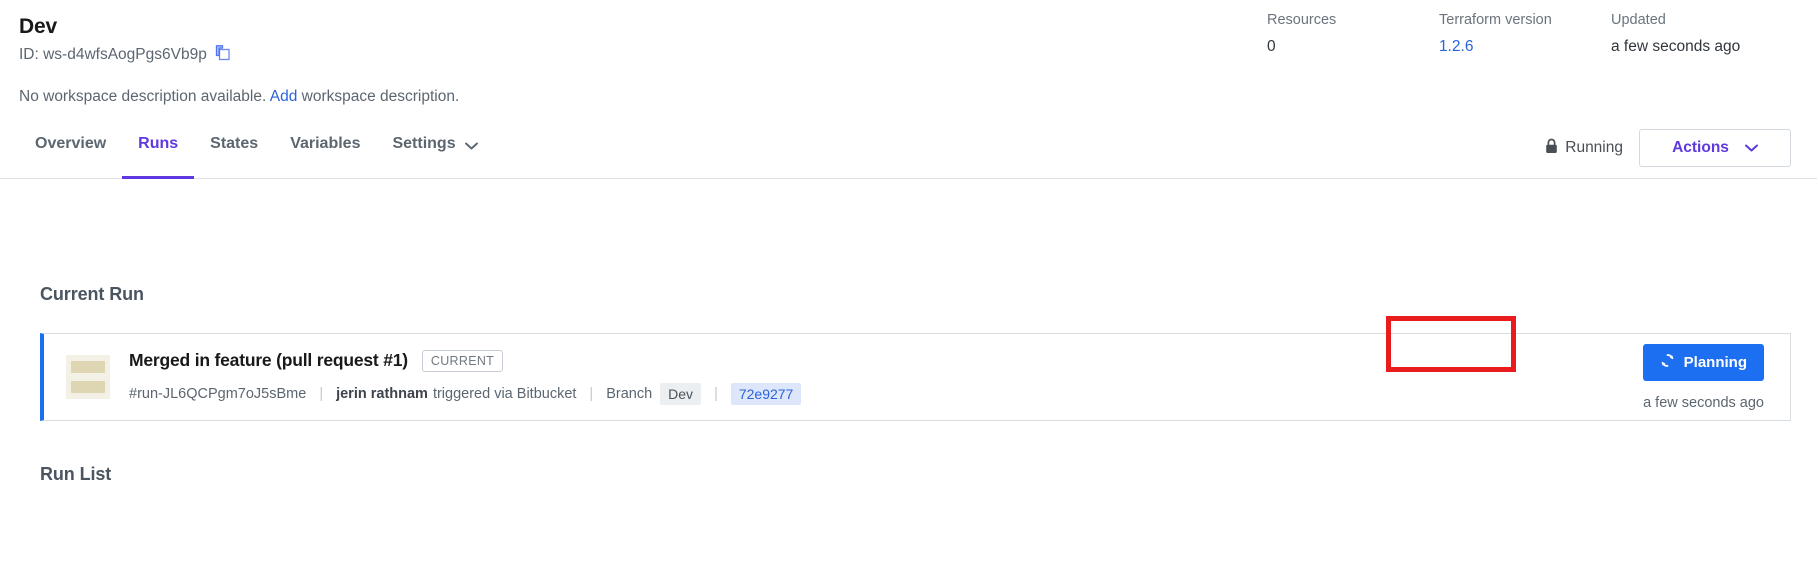 This screenshot has width=1817, height=561. I want to click on run-trigger-text: triggered via Bitbucket, so click(504, 393).